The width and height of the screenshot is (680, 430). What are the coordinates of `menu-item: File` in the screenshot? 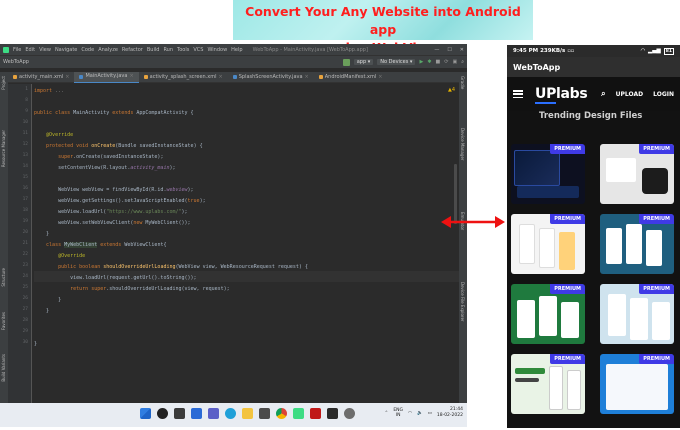 It's located at (17, 50).